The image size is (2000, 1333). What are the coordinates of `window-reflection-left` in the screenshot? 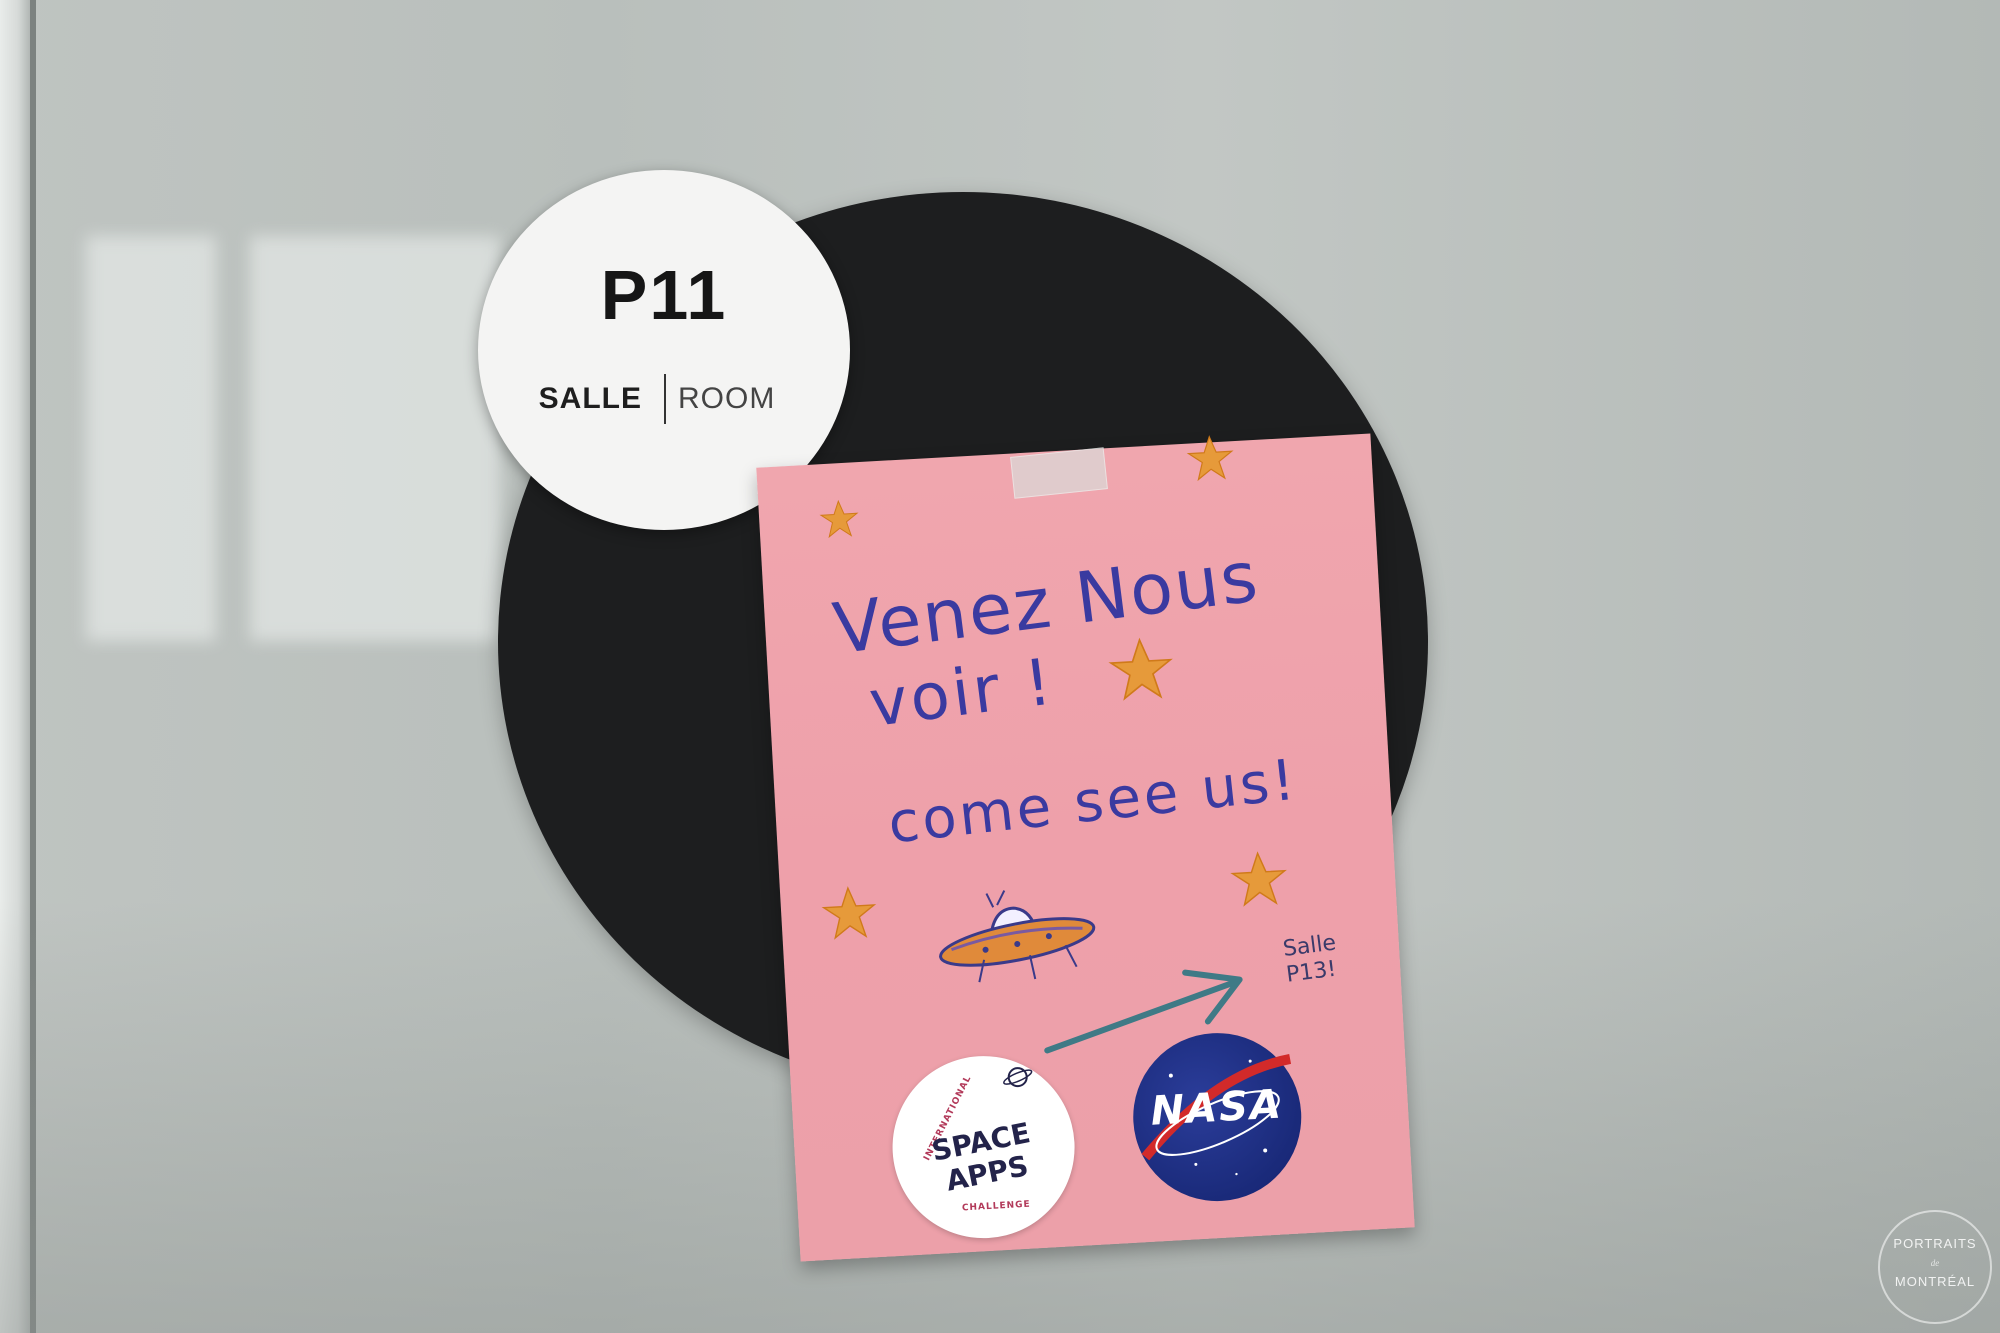 It's located at (151, 438).